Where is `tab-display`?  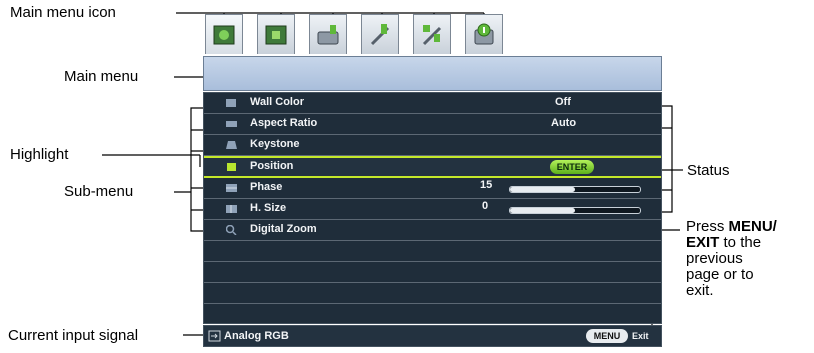
tab-display is located at coordinates (328, 34).